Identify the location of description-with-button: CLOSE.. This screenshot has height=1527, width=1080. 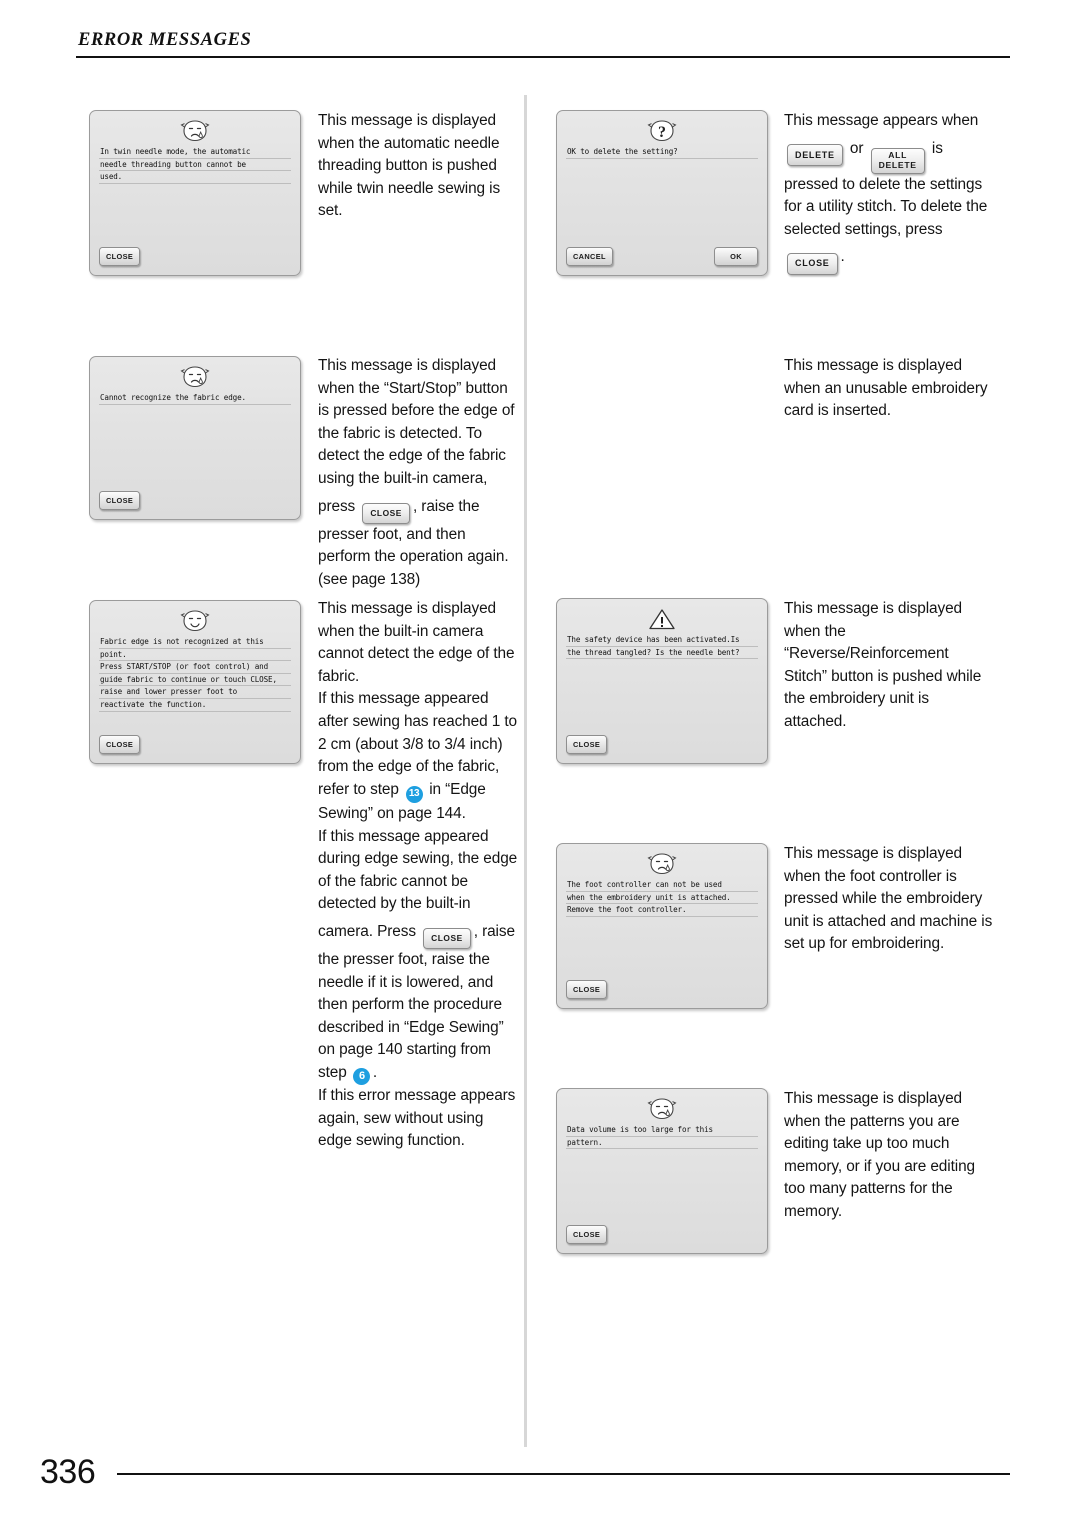
(889, 258).